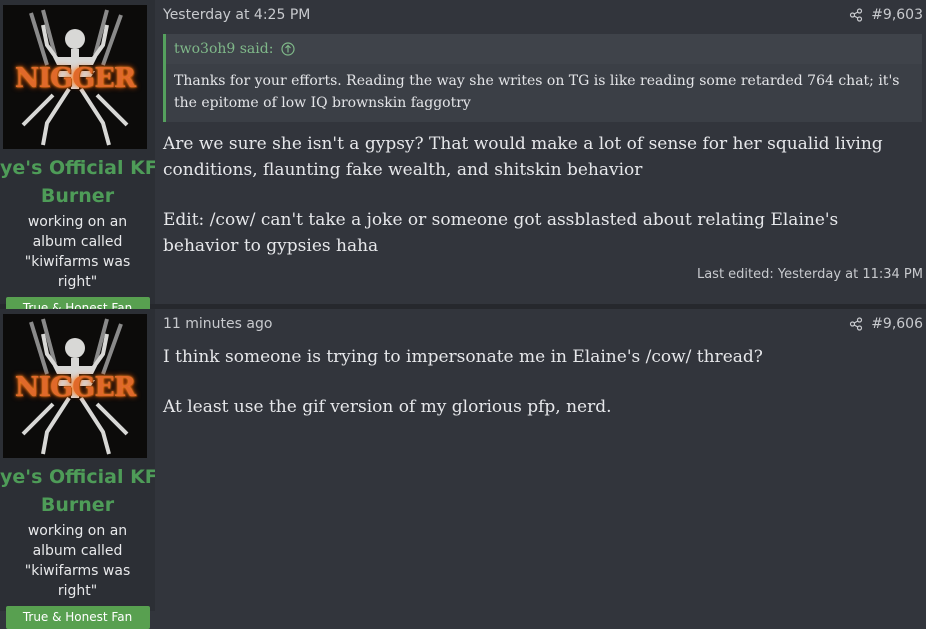  Describe the element at coordinates (543, 16) in the screenshot. I see `post-meta: Yesterday at 4:25 PM #9,603` at that location.